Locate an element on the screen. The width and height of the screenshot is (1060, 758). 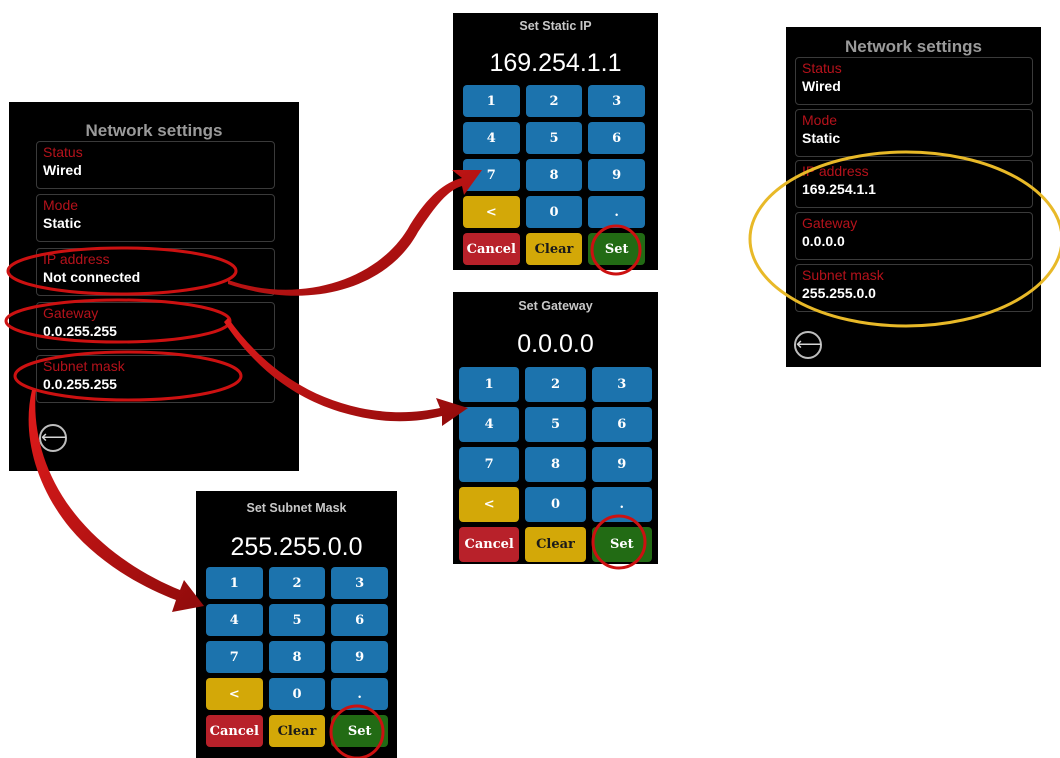
gateway-field: Gateway 0.0.255.255 is located at coordinates (155, 326).